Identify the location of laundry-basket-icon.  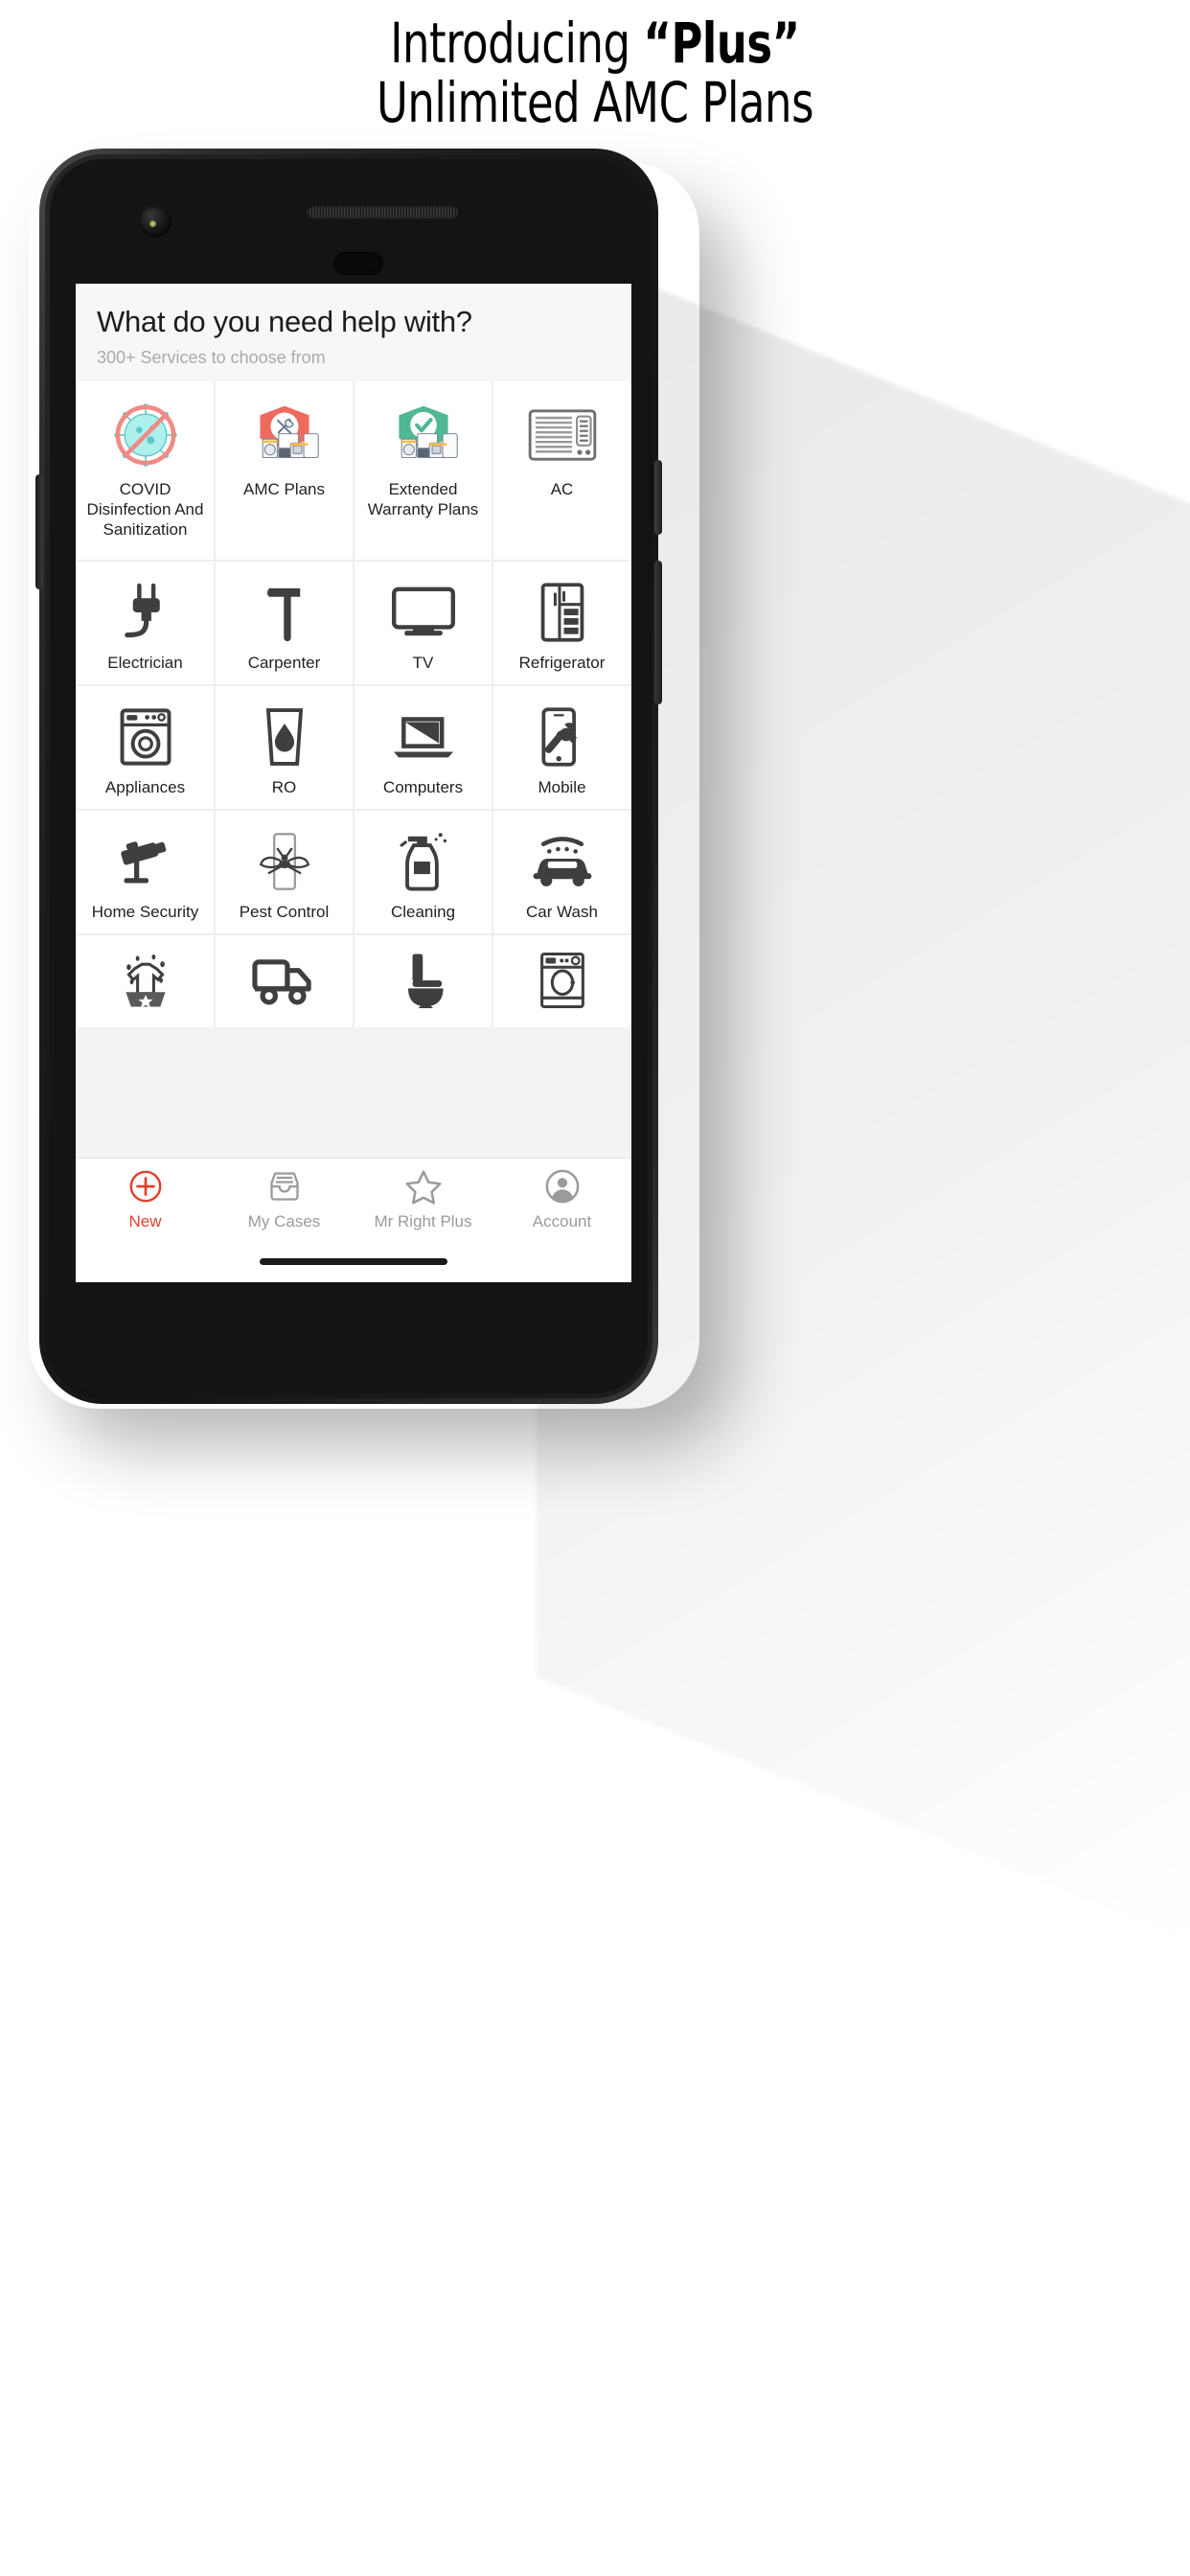
(146, 980).